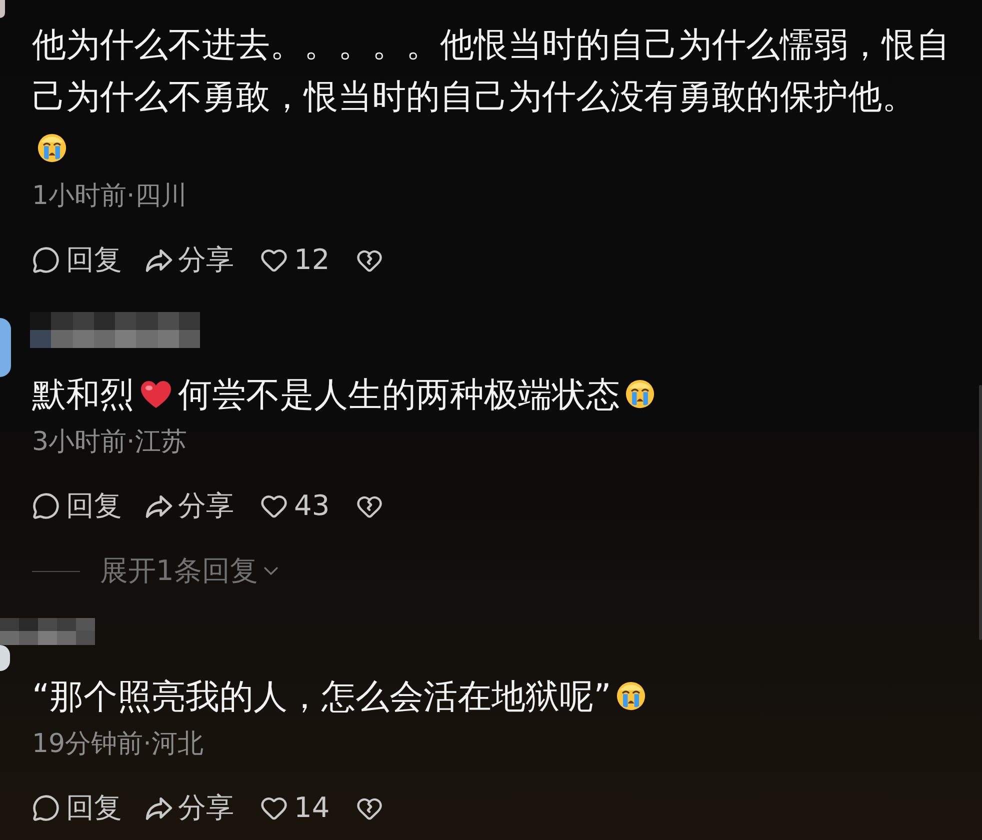  What do you see at coordinates (295, 506) in the screenshot?
I see `like-button: 43` at bounding box center [295, 506].